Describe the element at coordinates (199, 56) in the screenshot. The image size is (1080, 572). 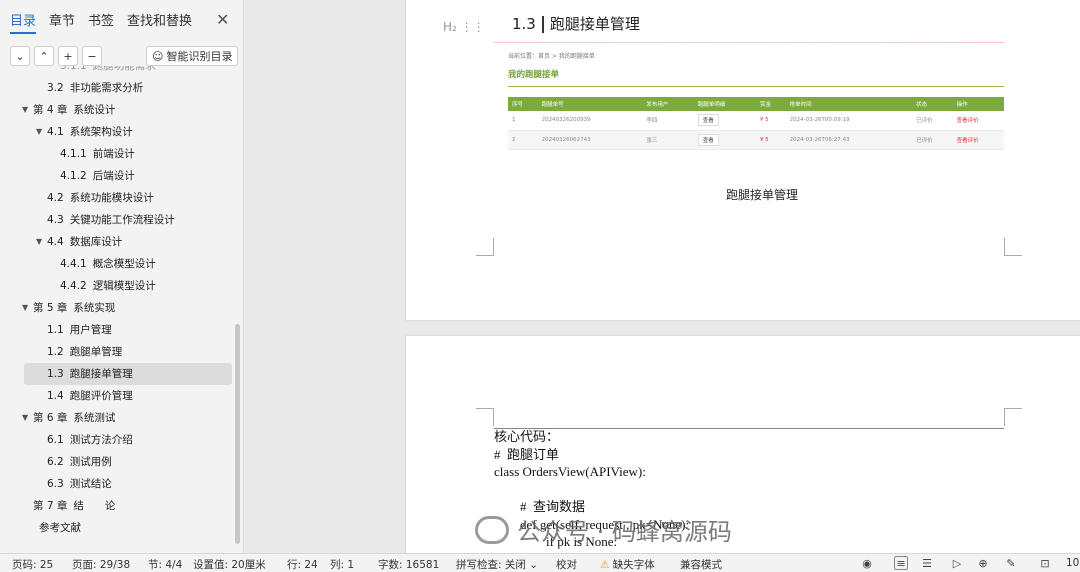
I see `smart-toc-label: 智能识别目录` at that location.